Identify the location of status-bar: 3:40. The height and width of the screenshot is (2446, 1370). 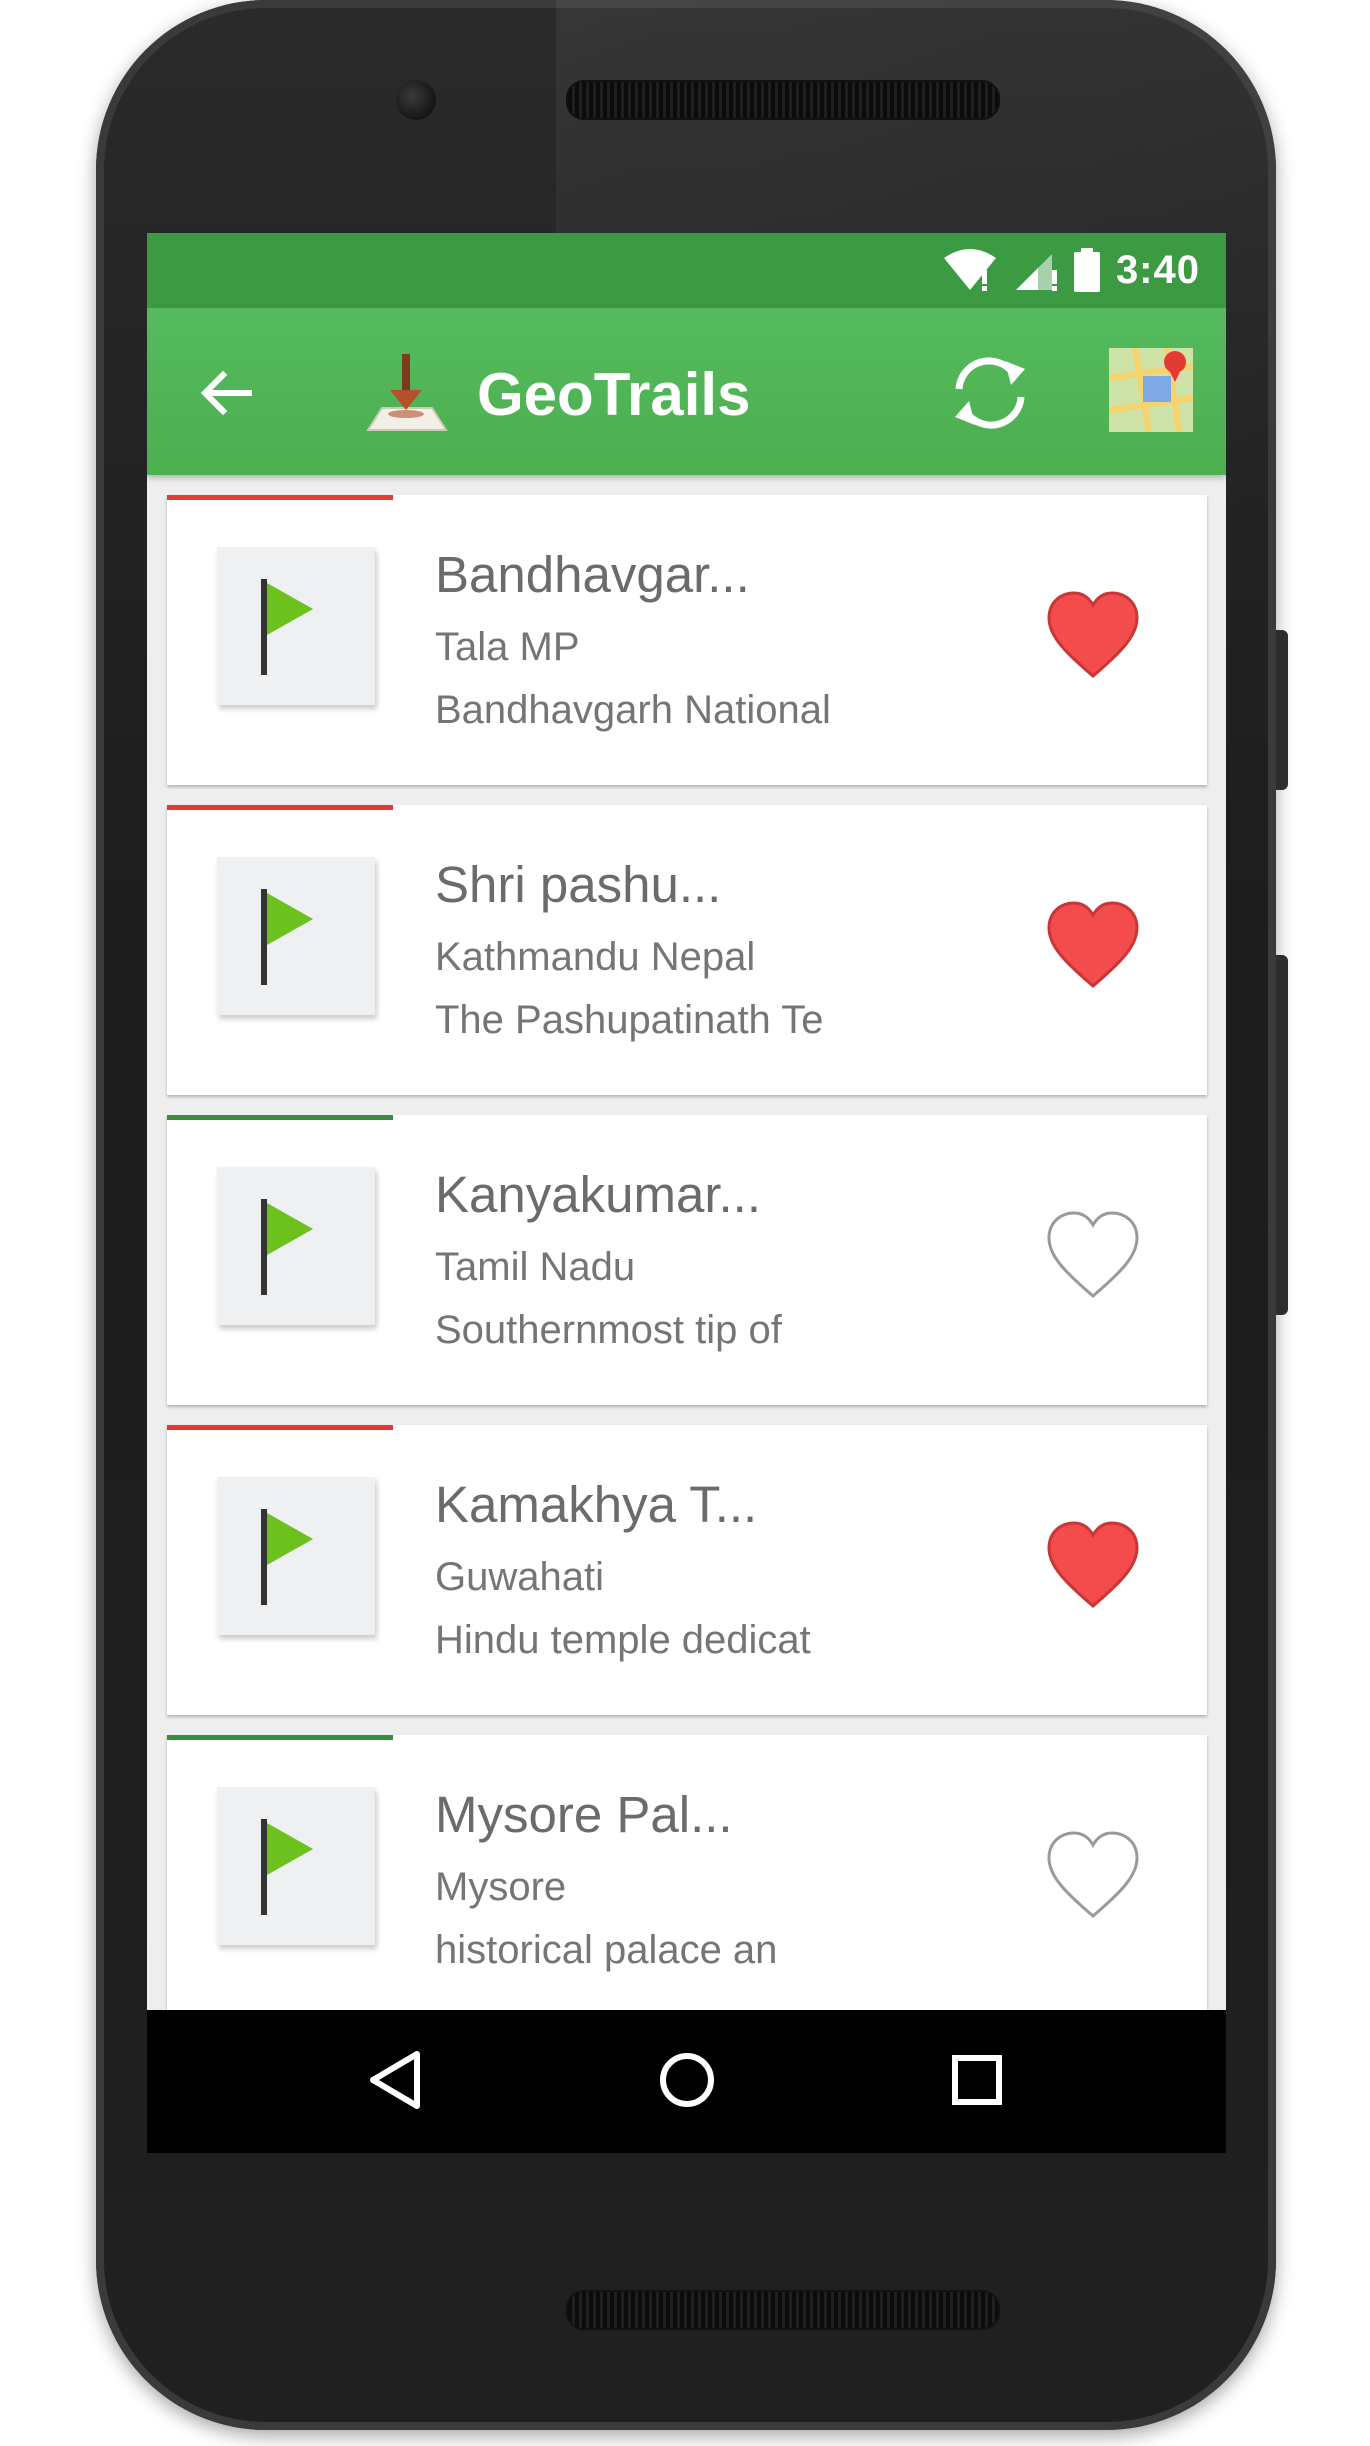
(686, 270).